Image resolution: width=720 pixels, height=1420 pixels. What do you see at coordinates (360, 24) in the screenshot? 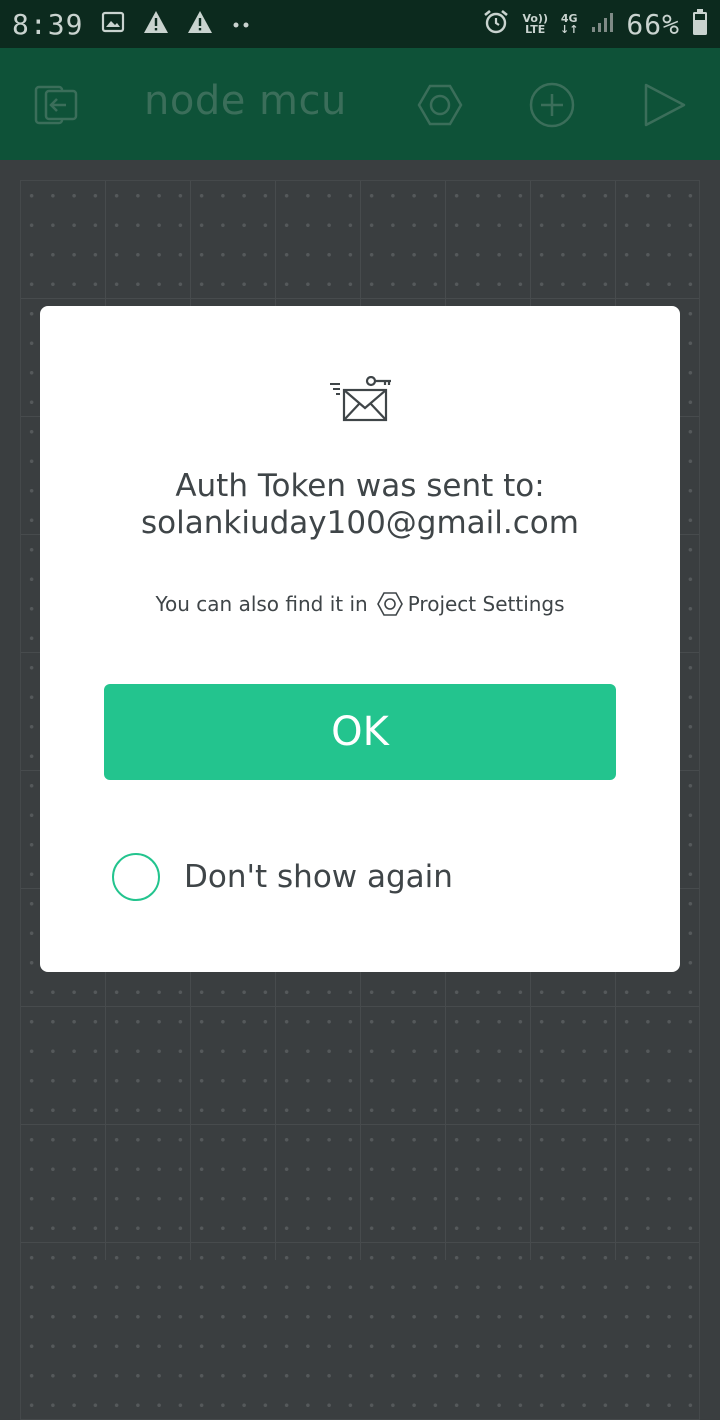
I see `status-bar: 8:39 Vo)) LTE 4G ↓↑ 66%` at bounding box center [360, 24].